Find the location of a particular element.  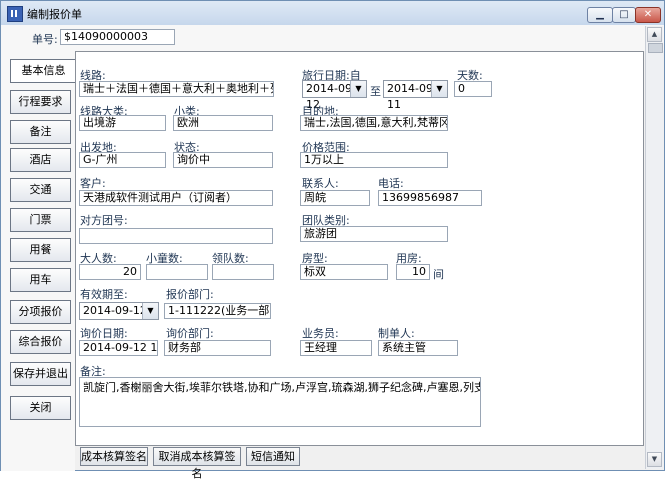

maximize-button: □ is located at coordinates (624, 15).